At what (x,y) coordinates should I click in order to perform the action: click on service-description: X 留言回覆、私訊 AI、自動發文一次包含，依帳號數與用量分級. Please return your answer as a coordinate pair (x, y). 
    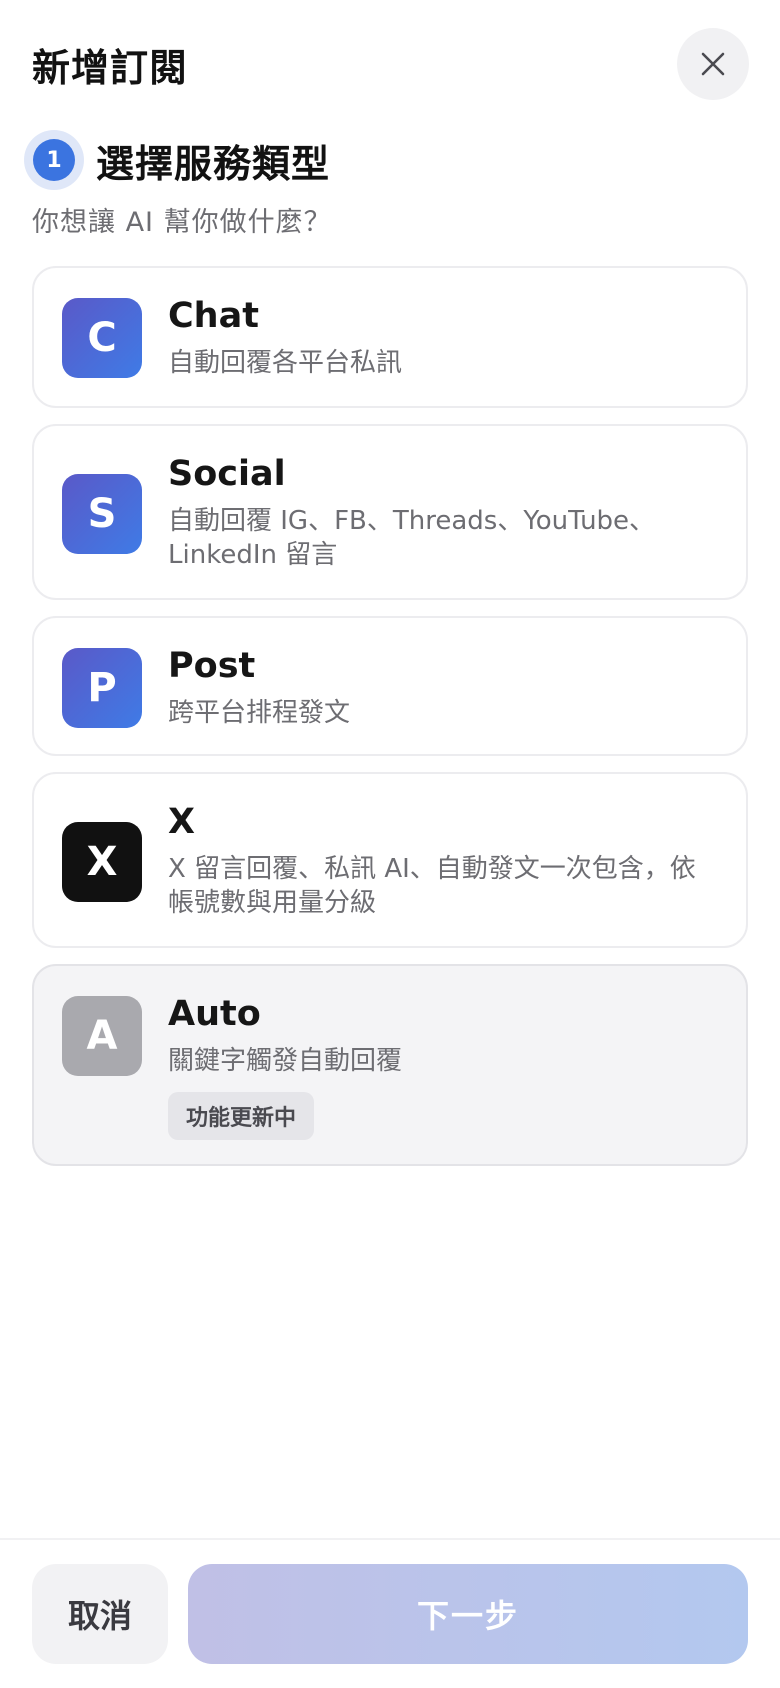
    Looking at the image, I should click on (432, 886).